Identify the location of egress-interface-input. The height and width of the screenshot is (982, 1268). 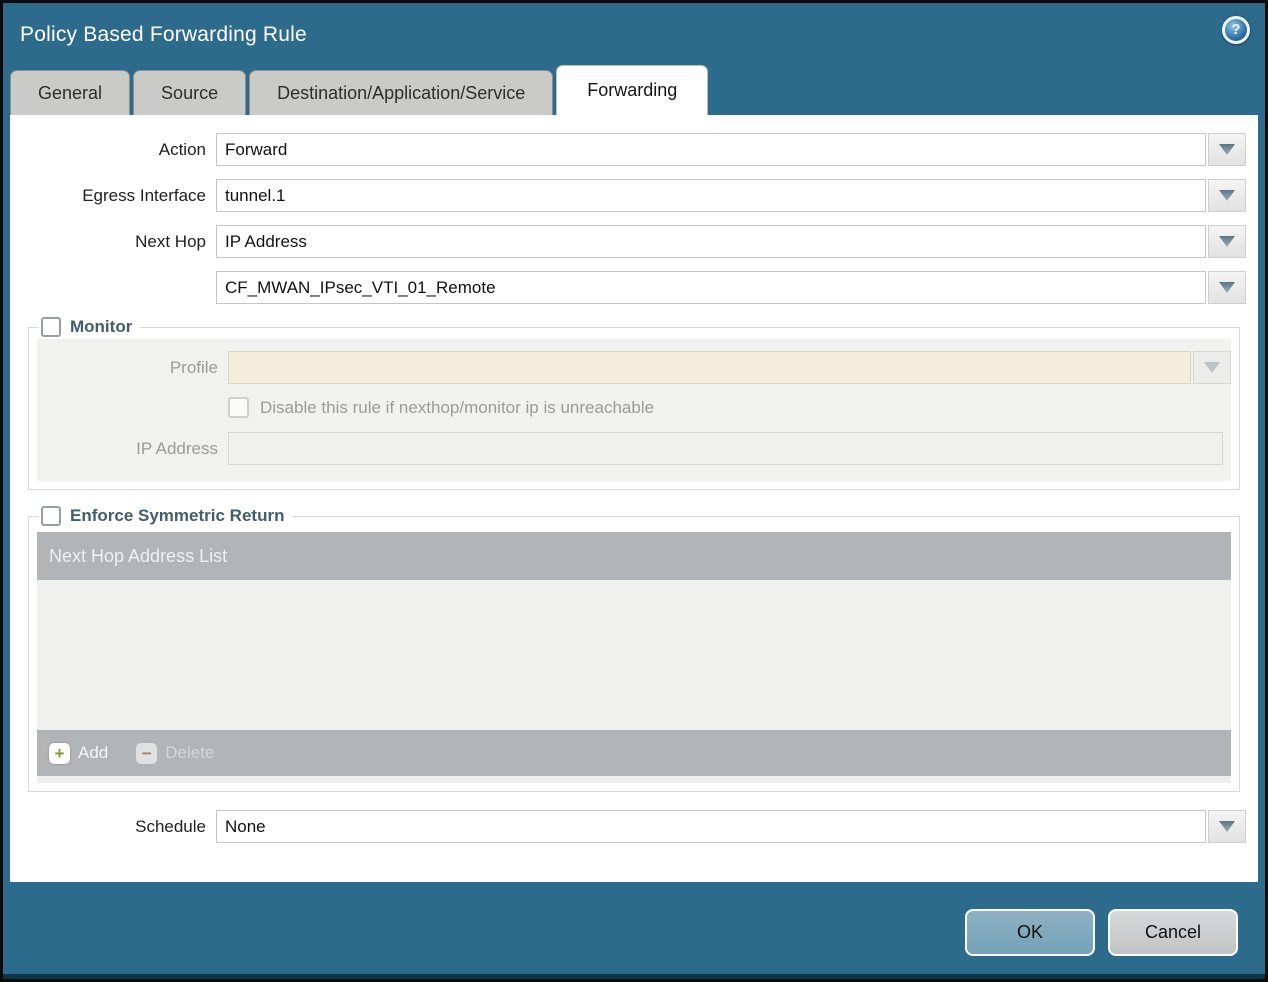
(711, 195).